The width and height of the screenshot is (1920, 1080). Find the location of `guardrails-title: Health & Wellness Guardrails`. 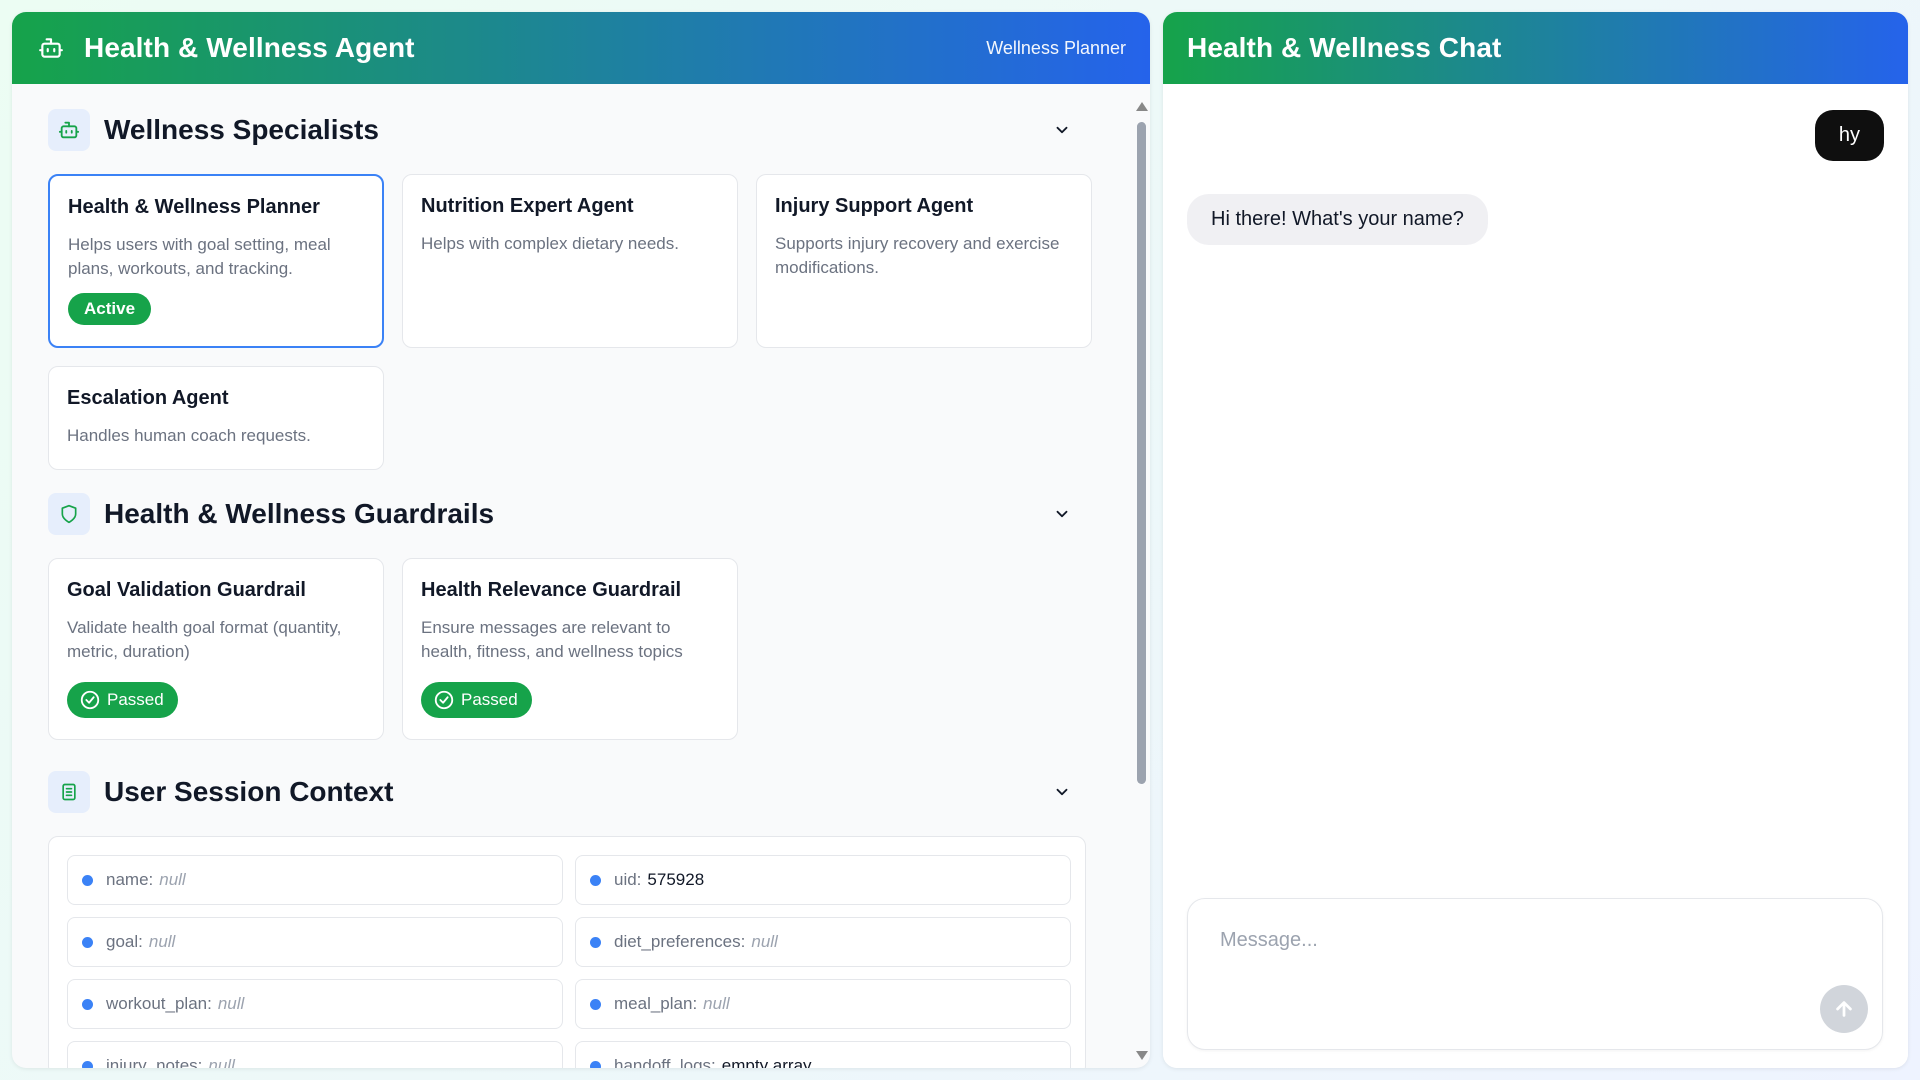

guardrails-title: Health & Wellness Guardrails is located at coordinates (299, 513).